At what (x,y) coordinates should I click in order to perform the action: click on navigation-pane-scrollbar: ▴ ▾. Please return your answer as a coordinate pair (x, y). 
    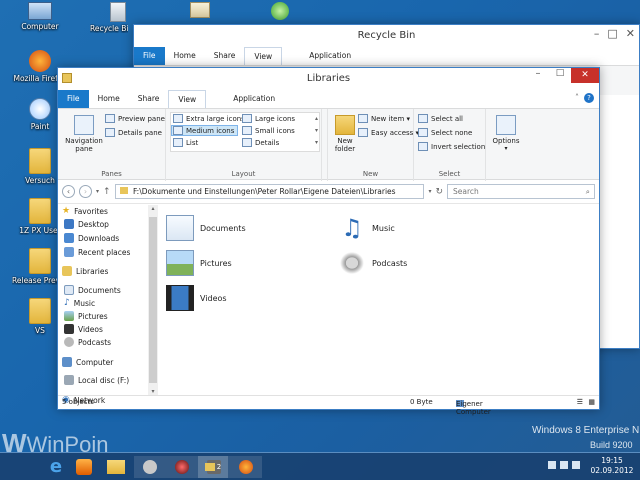
    Looking at the image, I should click on (153, 300).